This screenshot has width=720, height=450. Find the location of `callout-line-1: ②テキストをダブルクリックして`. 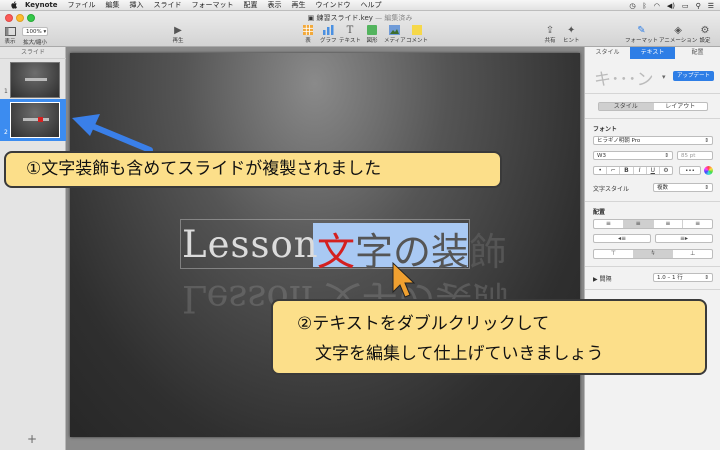

callout-line-1: ②テキストをダブルクリックして is located at coordinates (423, 324).